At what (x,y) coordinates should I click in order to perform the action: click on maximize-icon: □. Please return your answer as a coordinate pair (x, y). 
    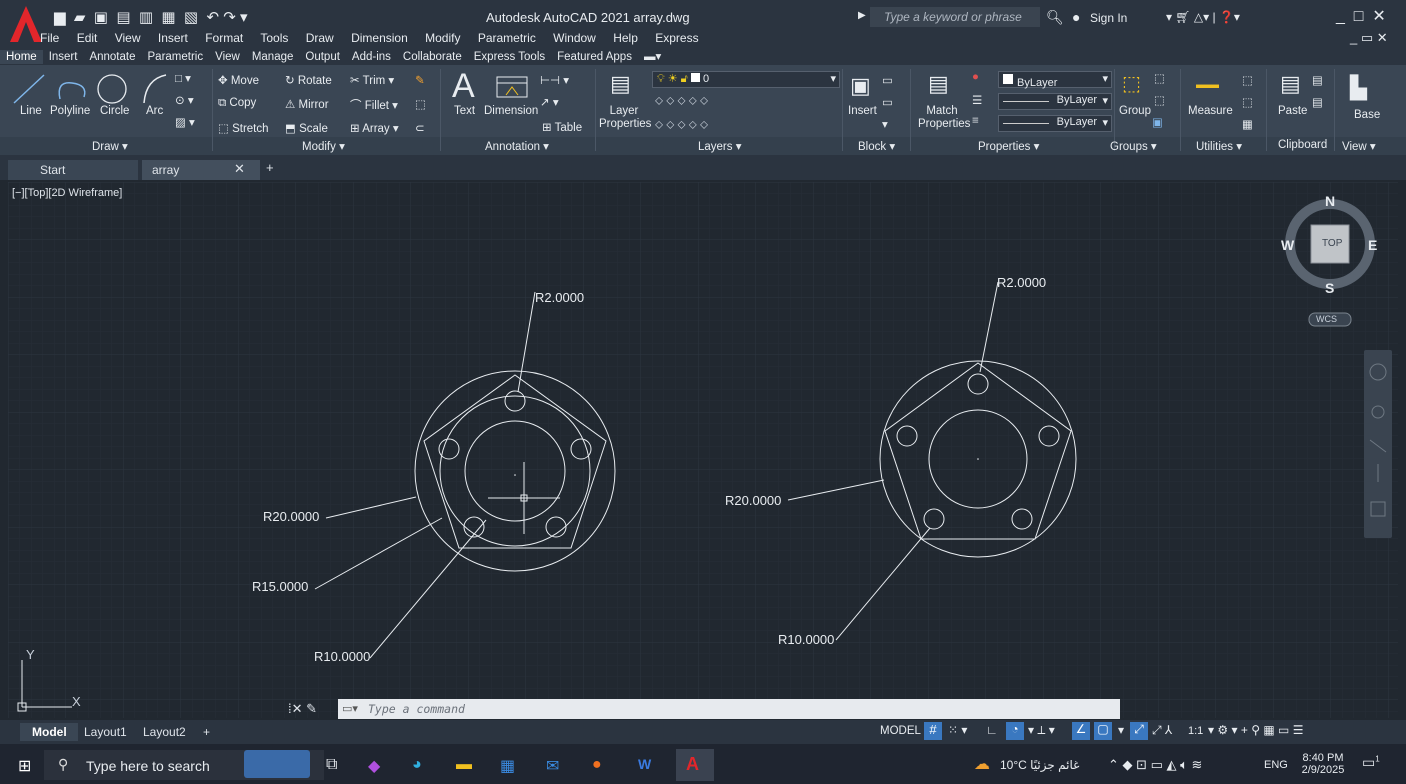
    Looking at the image, I should click on (1359, 16).